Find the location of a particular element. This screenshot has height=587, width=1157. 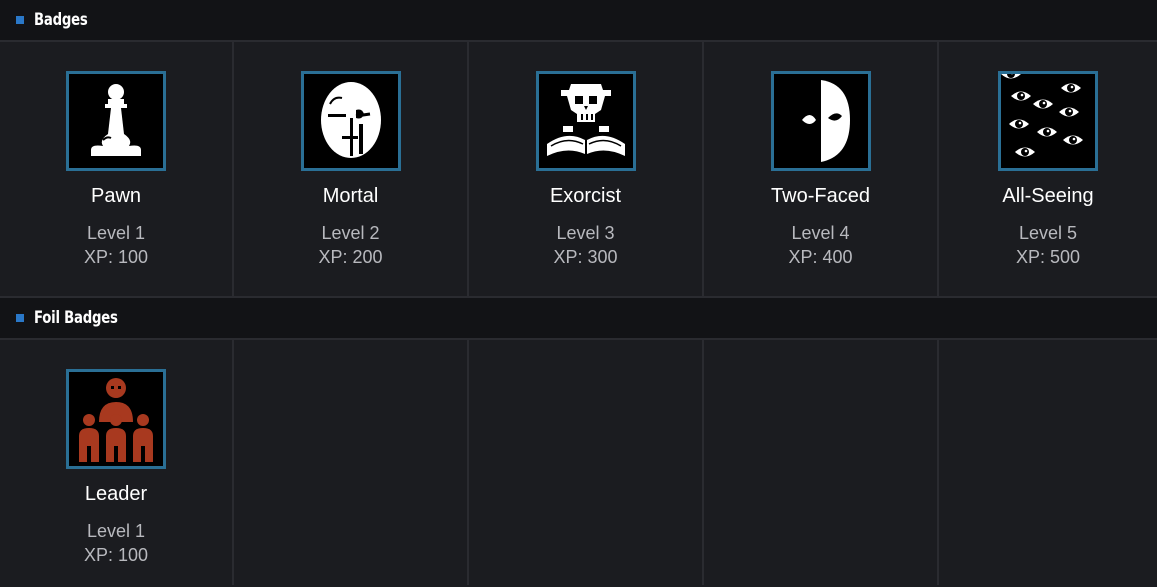

badge-level: Level 2 is located at coordinates (350, 233).